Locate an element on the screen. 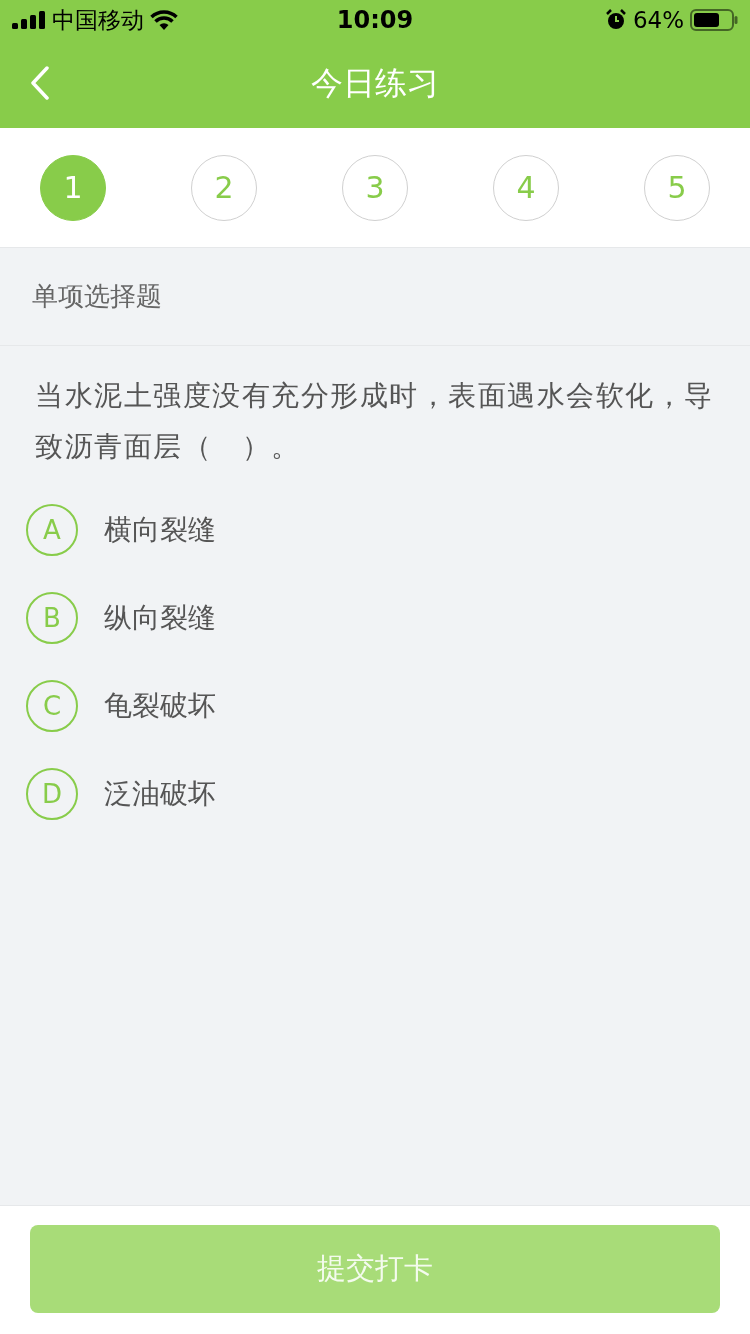  alarm-icon is located at coordinates (615, 20).